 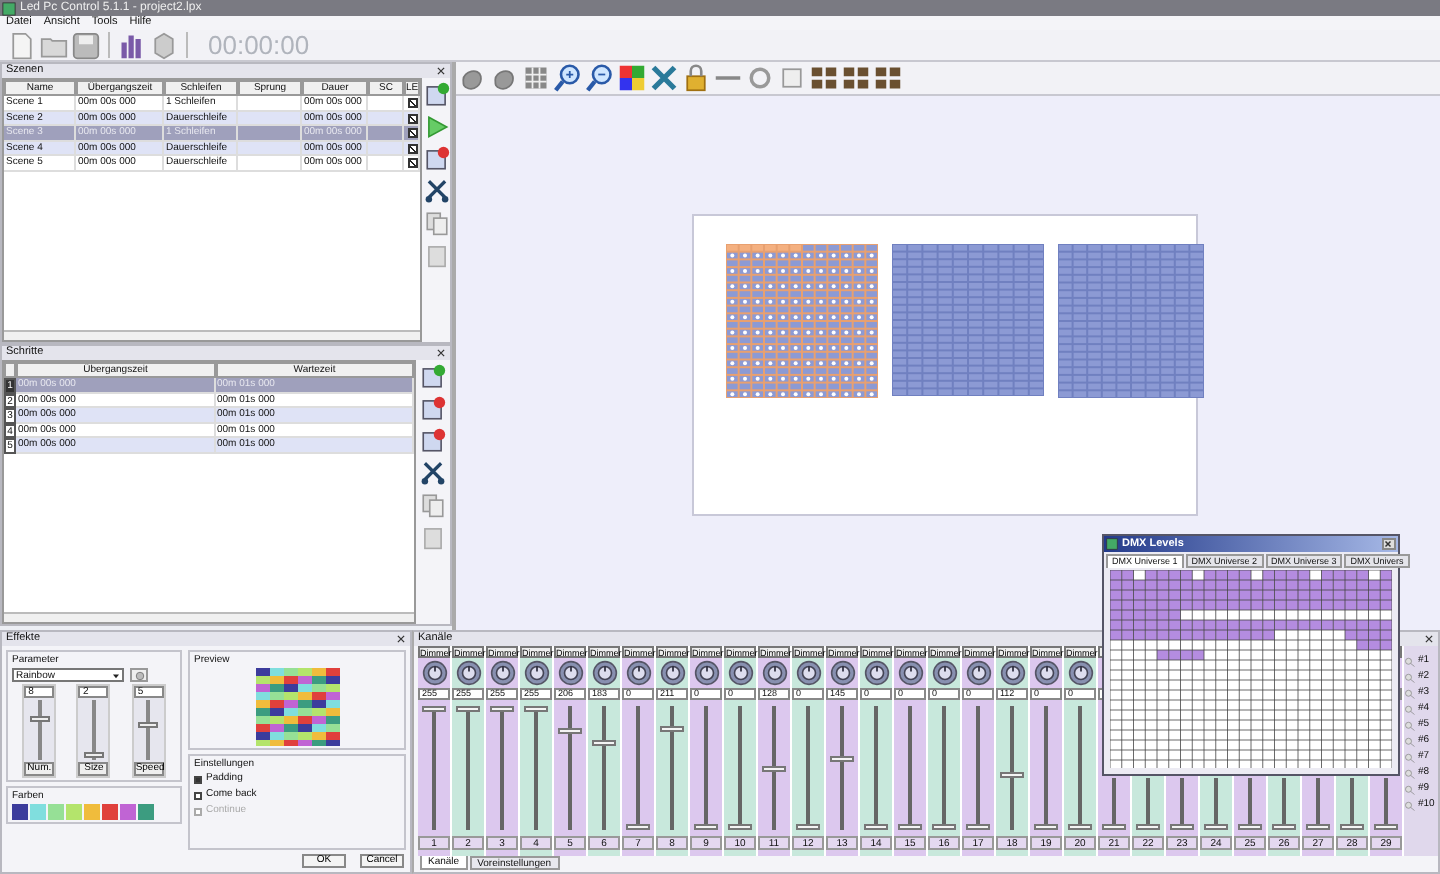 I want to click on delete-scene-icon, so click(x=436, y=159).